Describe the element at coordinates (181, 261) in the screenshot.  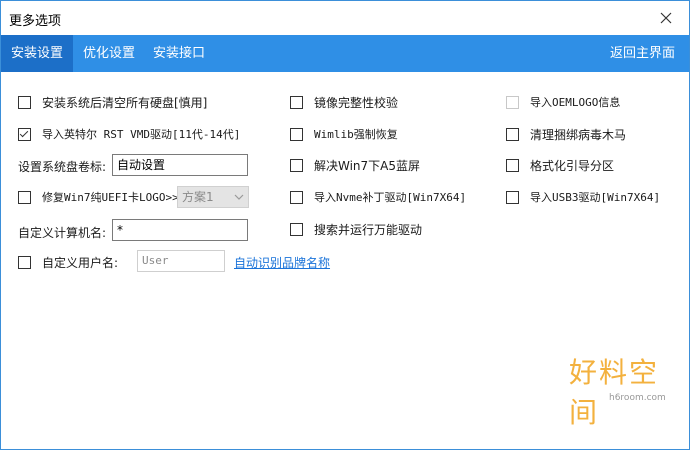
I see `user-name-input: User` at that location.